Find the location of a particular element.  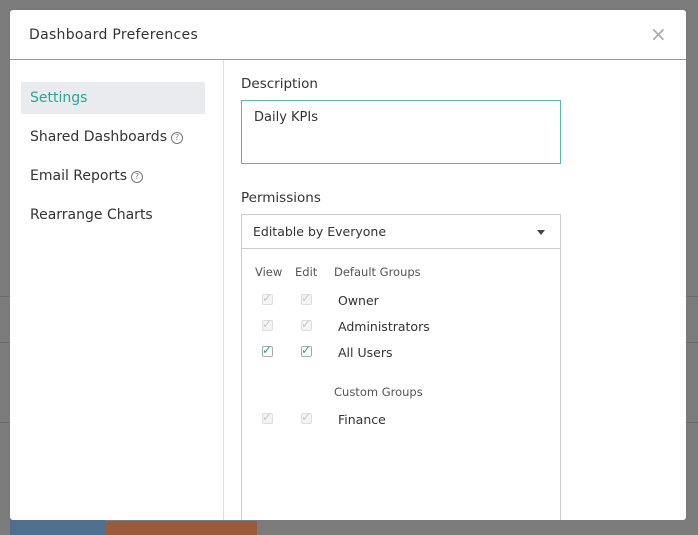

edit-column-header: Edit is located at coordinates (306, 272).